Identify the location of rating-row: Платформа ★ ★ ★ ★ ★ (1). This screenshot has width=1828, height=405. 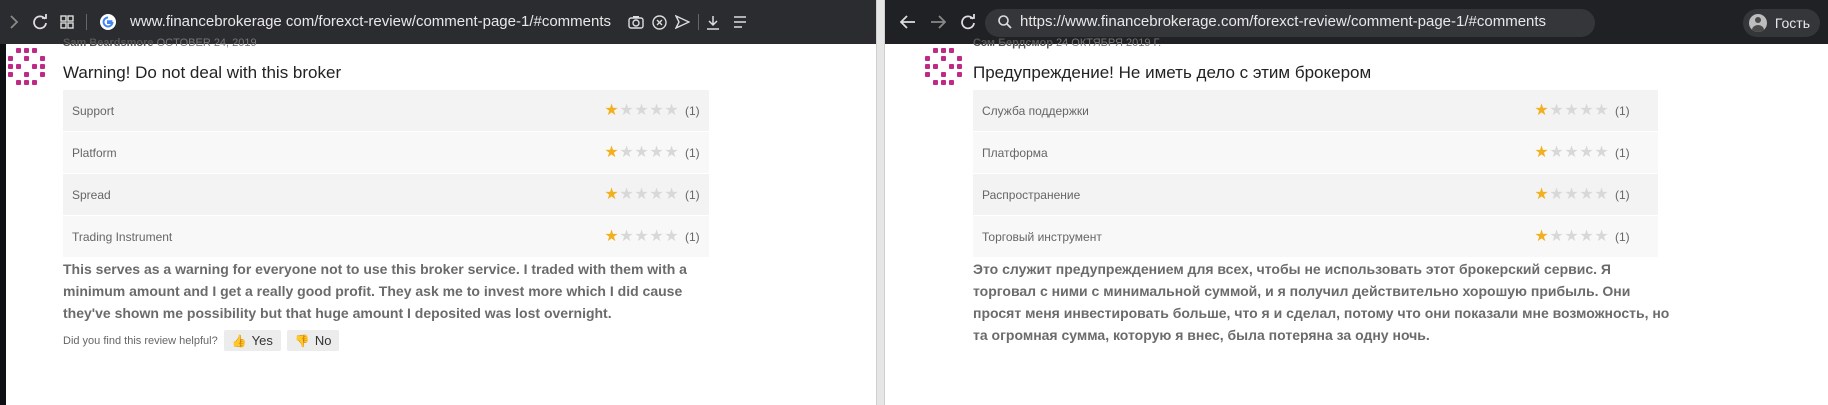
(1315, 153).